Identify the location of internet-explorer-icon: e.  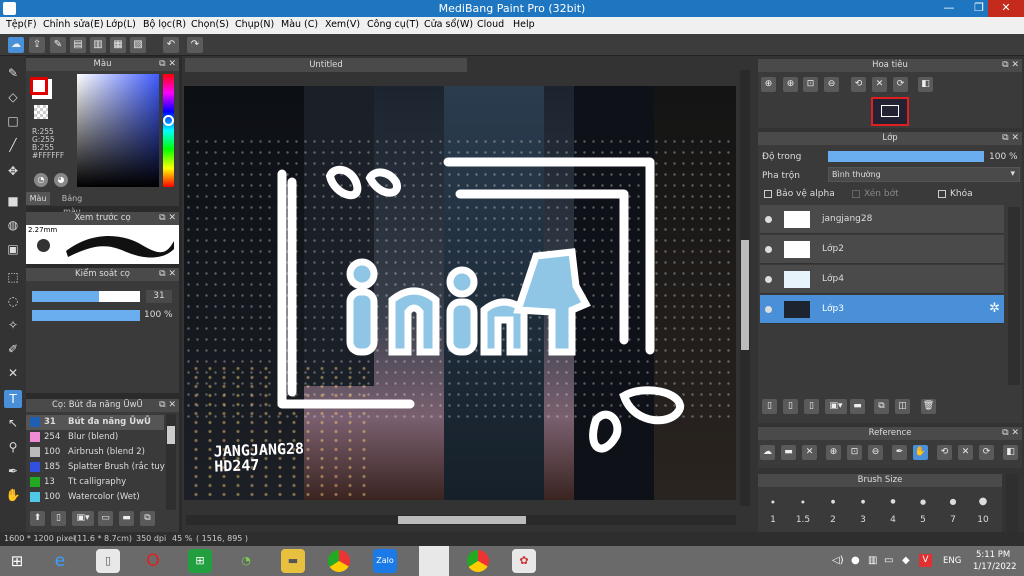
(60, 561).